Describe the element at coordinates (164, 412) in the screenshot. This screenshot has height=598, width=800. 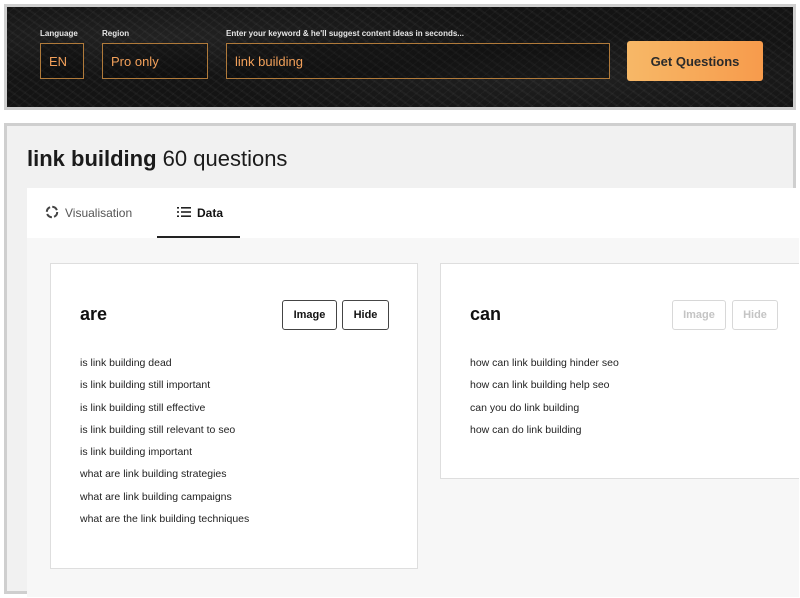
I see `question-item: is link building still effective` at that location.